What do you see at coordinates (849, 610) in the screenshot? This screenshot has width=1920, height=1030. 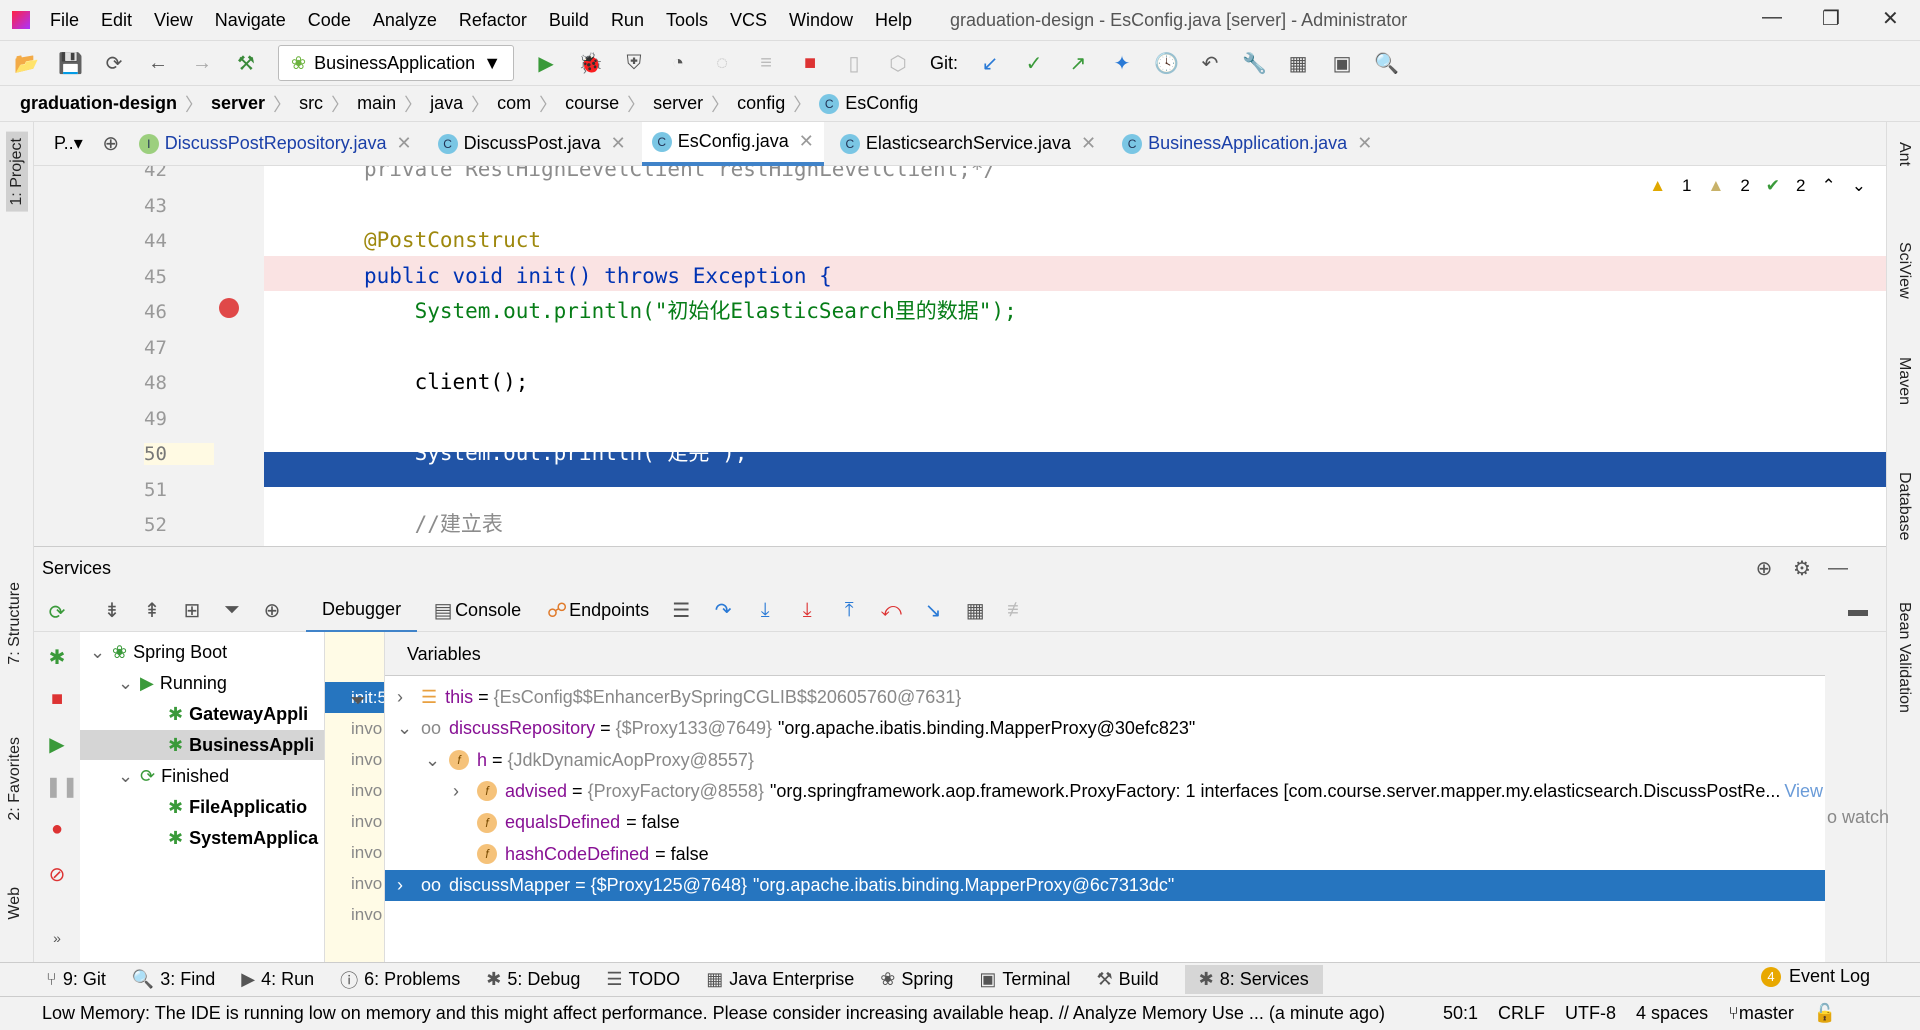 I see `step-out-icon: ⤒` at bounding box center [849, 610].